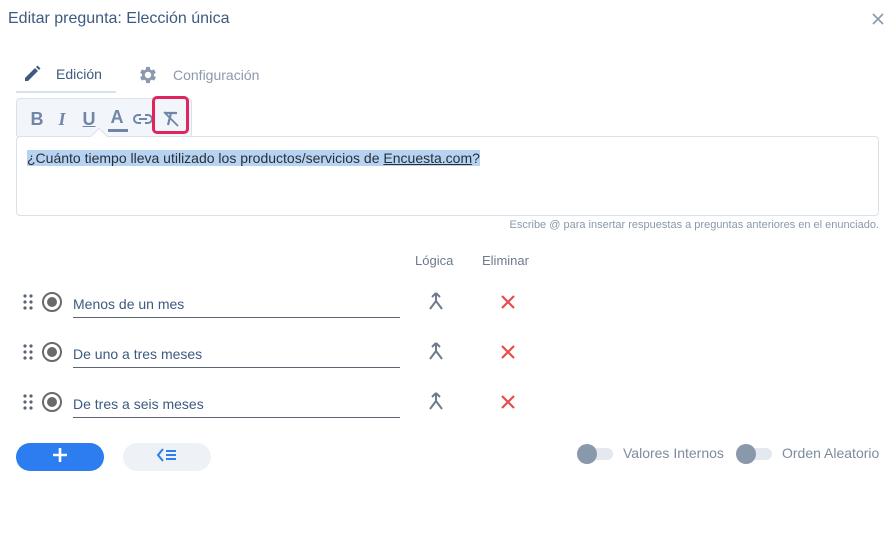 The width and height of the screenshot is (896, 543). What do you see at coordinates (62, 119) in the screenshot?
I see `italic-button: I` at bounding box center [62, 119].